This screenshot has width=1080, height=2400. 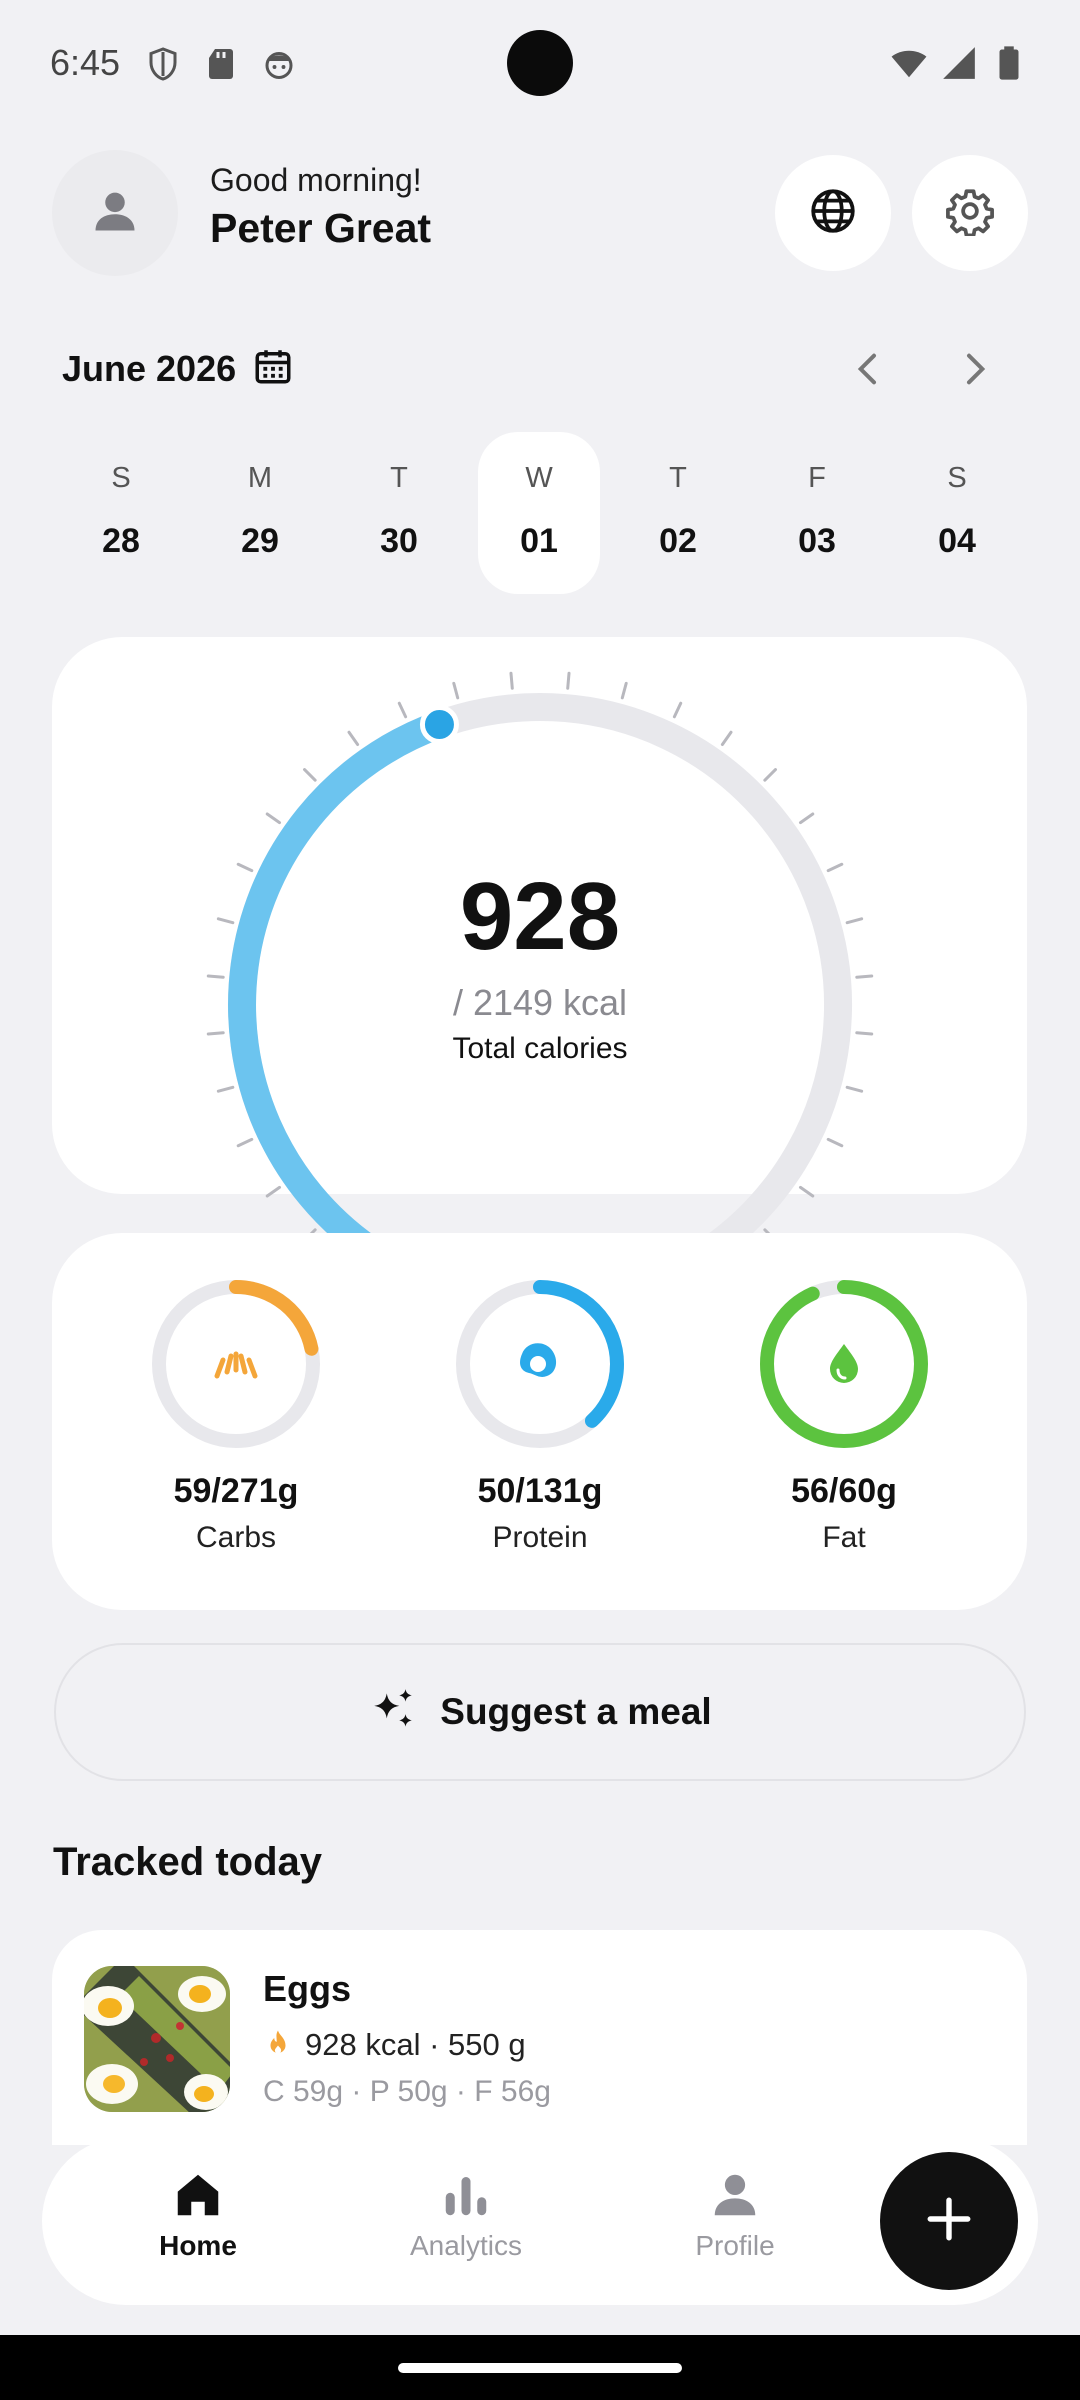 What do you see at coordinates (273, 368) in the screenshot?
I see `calendar-icon` at bounding box center [273, 368].